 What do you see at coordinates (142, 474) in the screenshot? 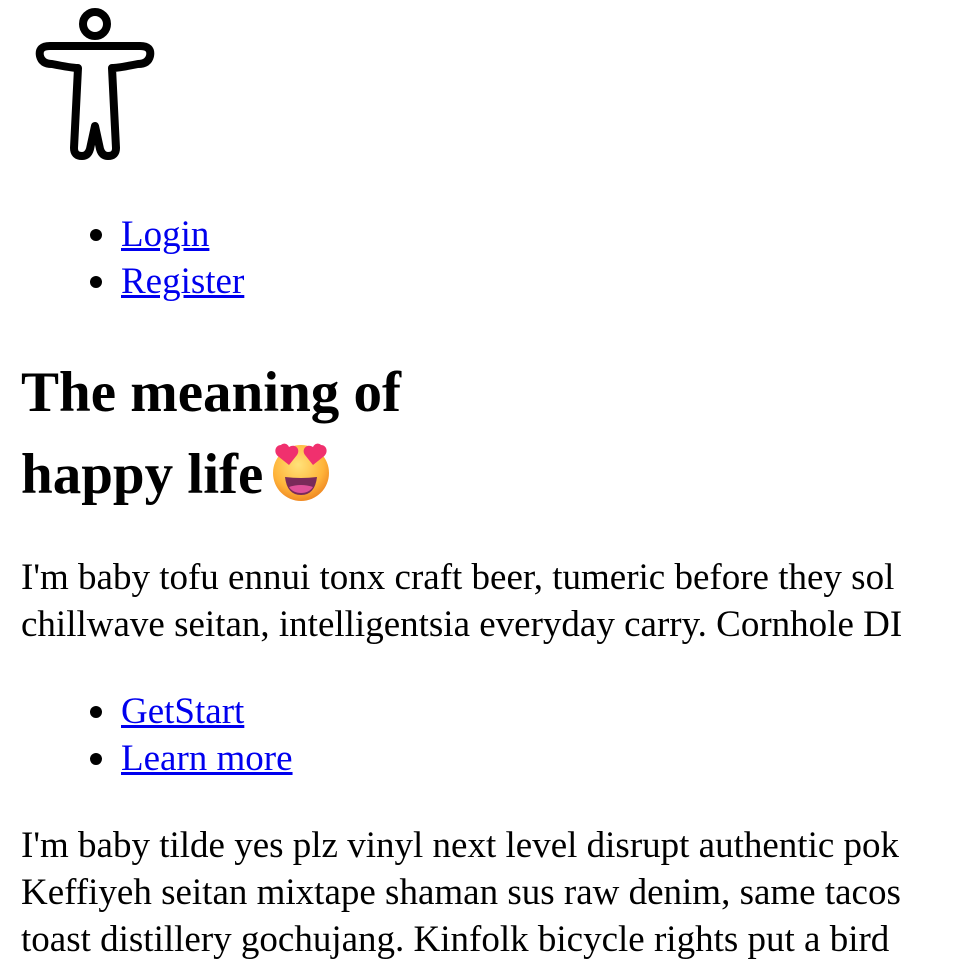
I see `page-title-line2: happy life` at bounding box center [142, 474].